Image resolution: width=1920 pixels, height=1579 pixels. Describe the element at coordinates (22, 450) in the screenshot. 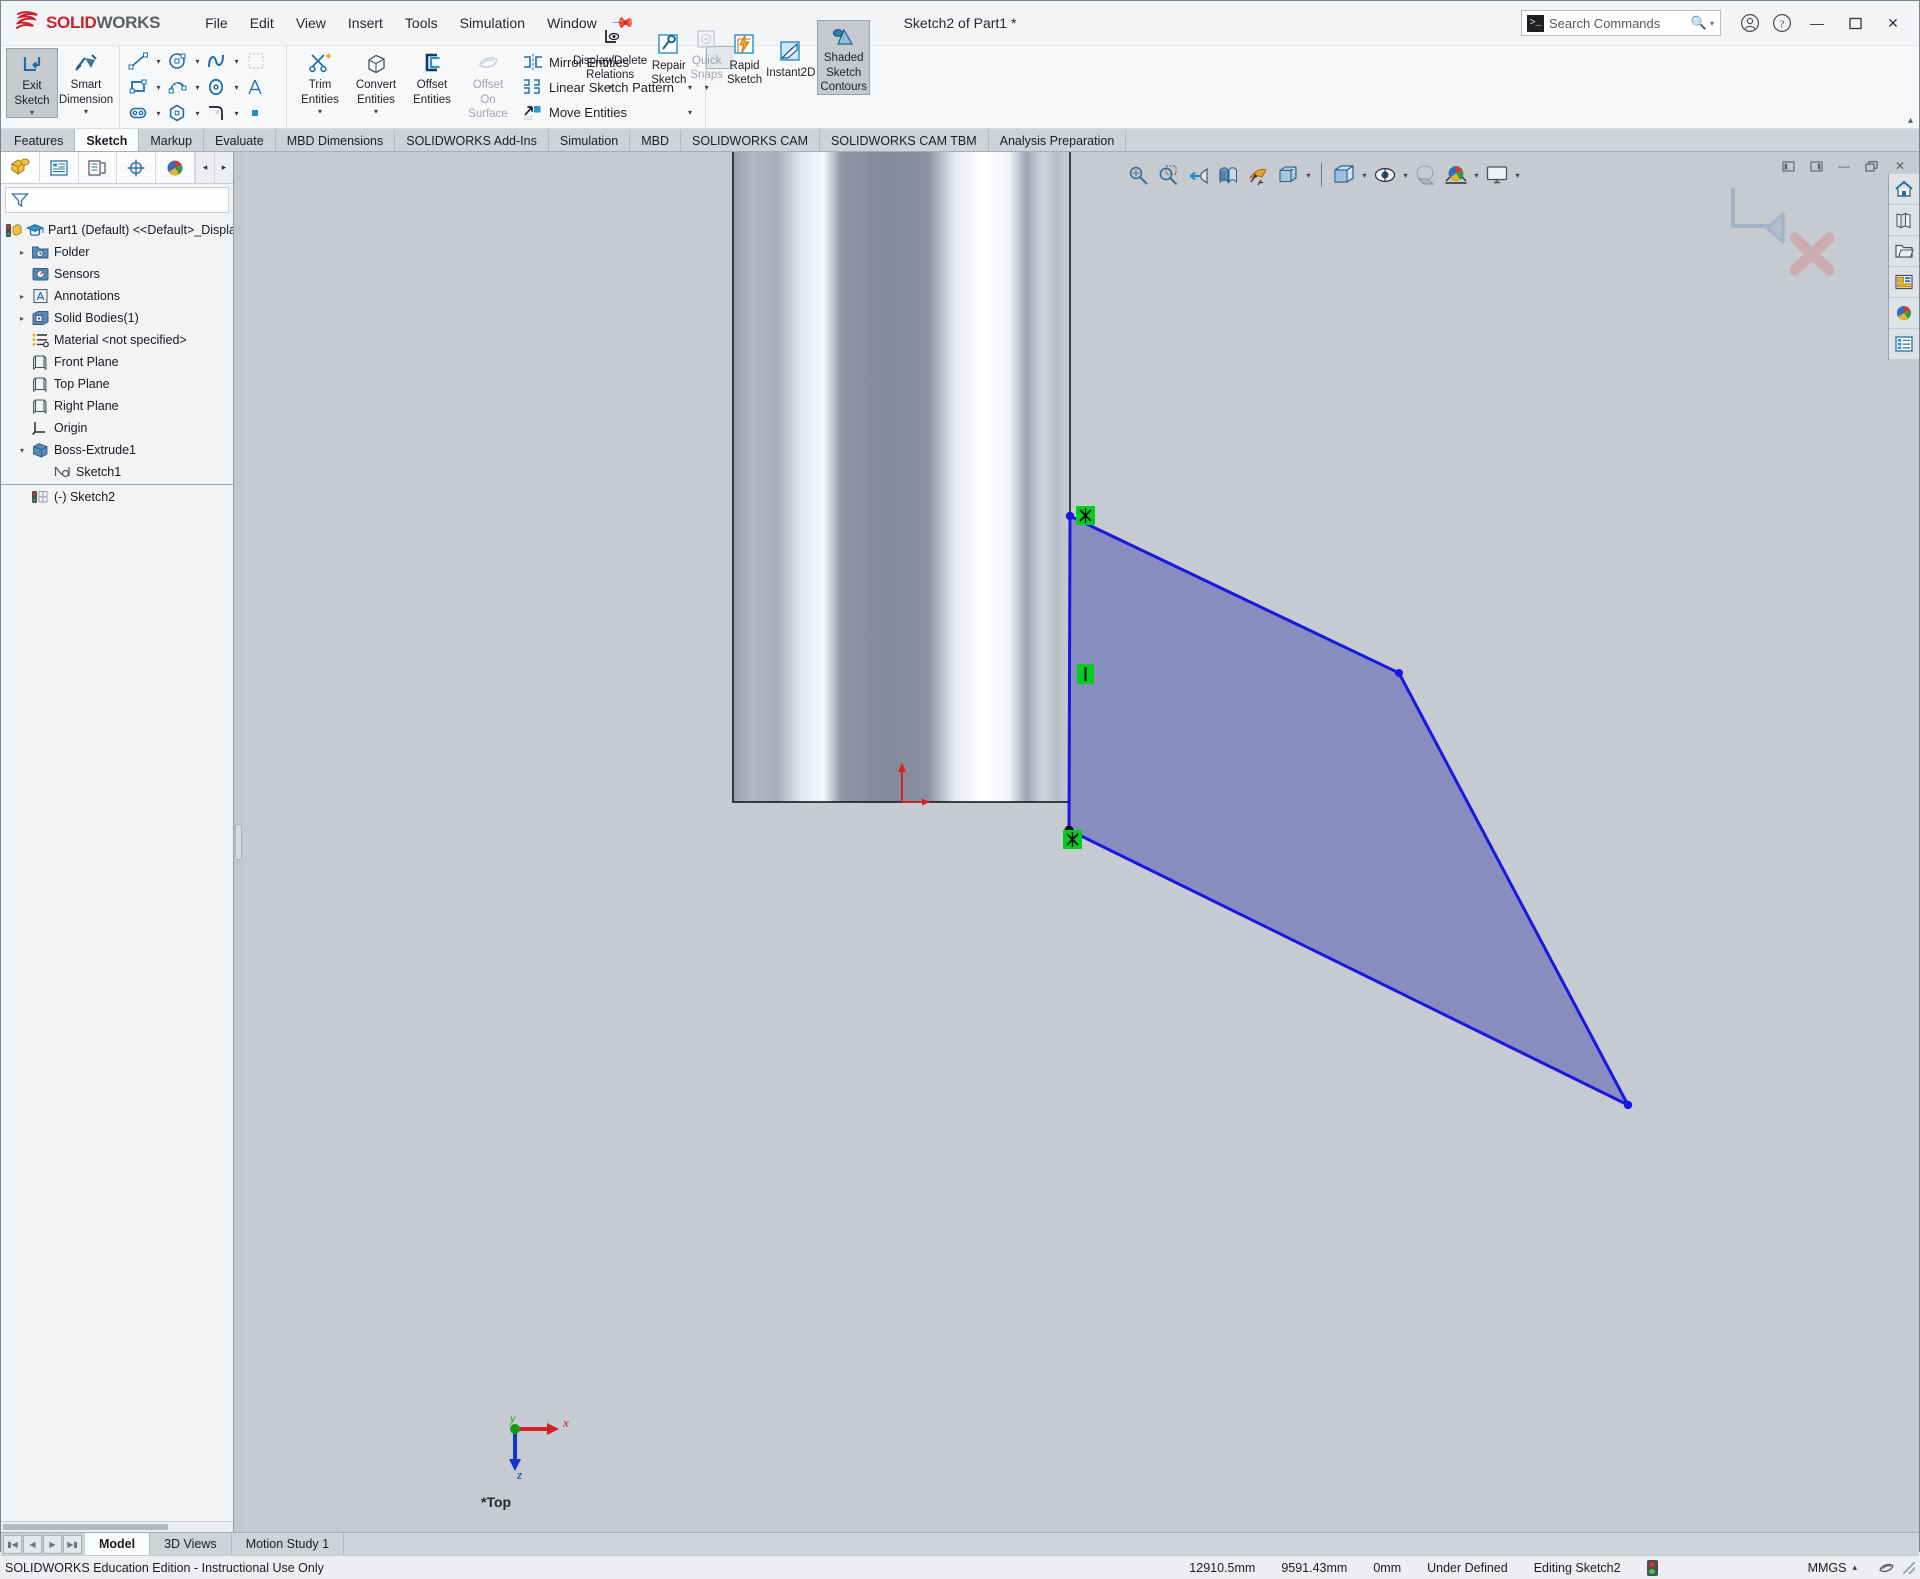

I see `tree-expander: ▾` at that location.